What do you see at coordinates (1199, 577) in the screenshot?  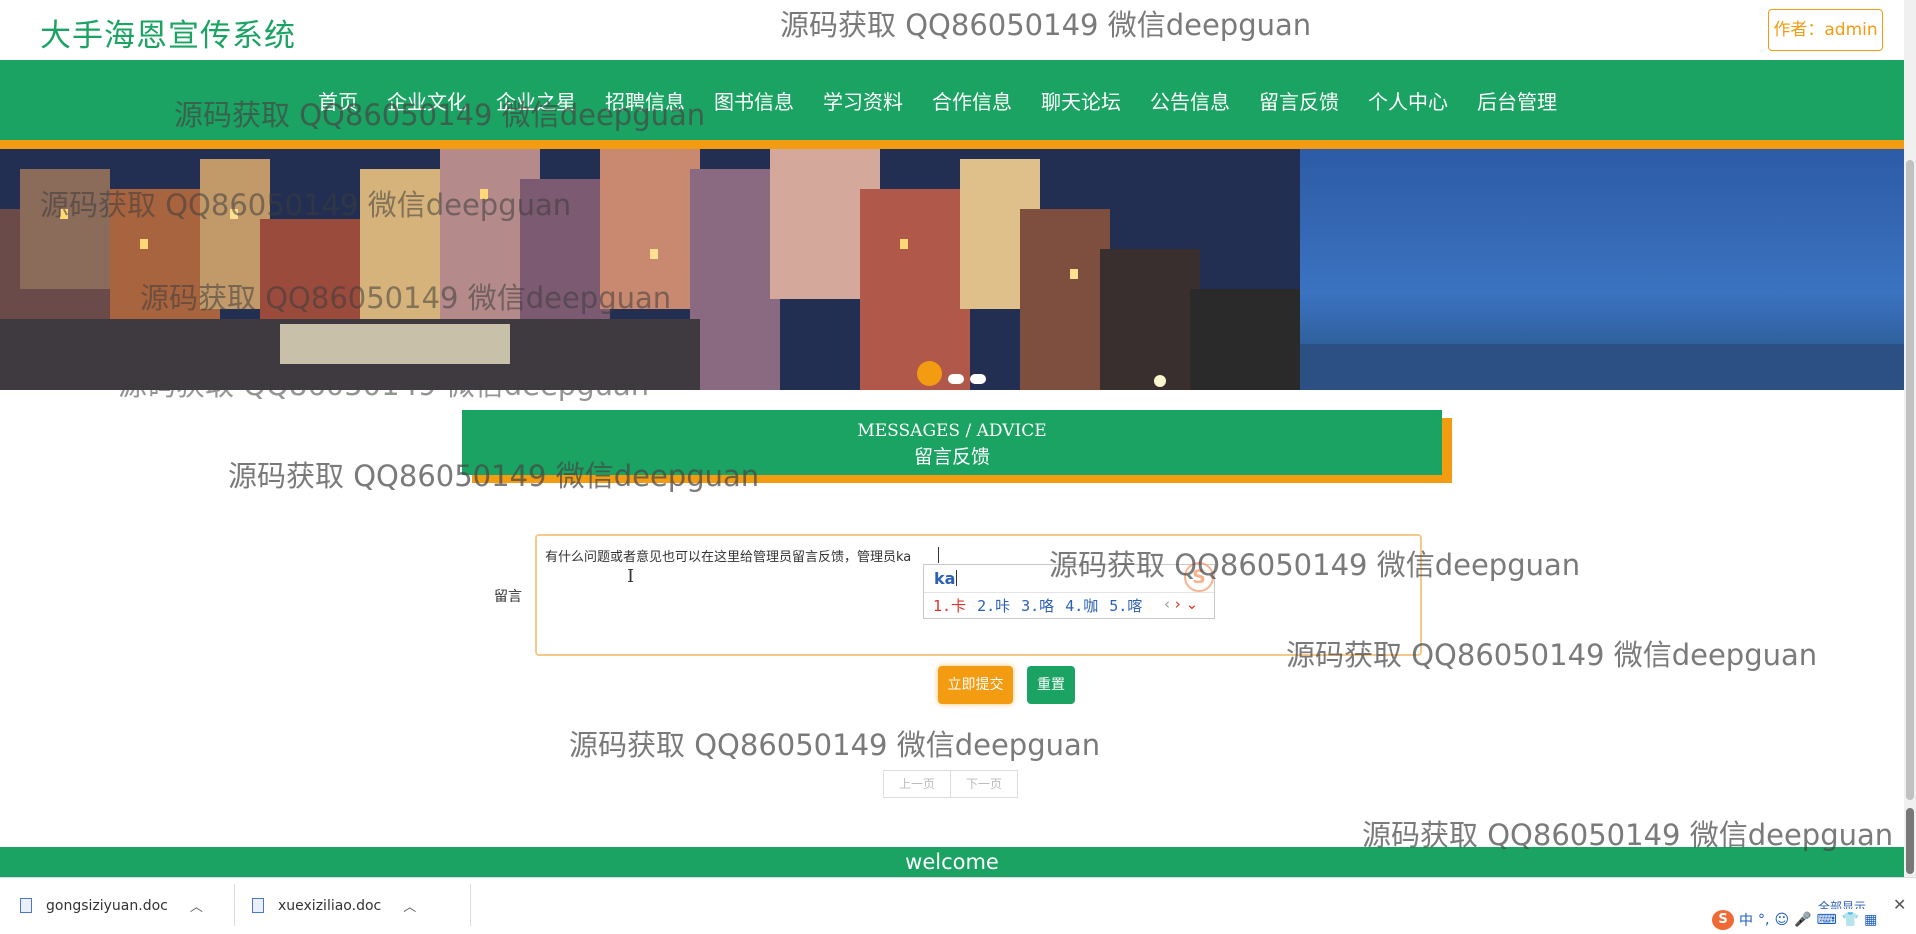 I see `sogou-ime-logo-icon: S` at bounding box center [1199, 577].